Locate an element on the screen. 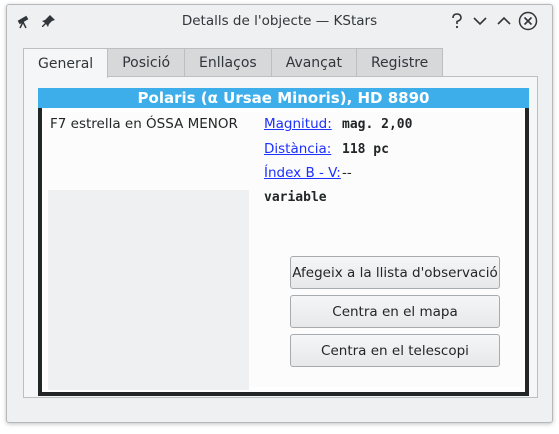  chevron-up-icon is located at coordinates (504, 21).